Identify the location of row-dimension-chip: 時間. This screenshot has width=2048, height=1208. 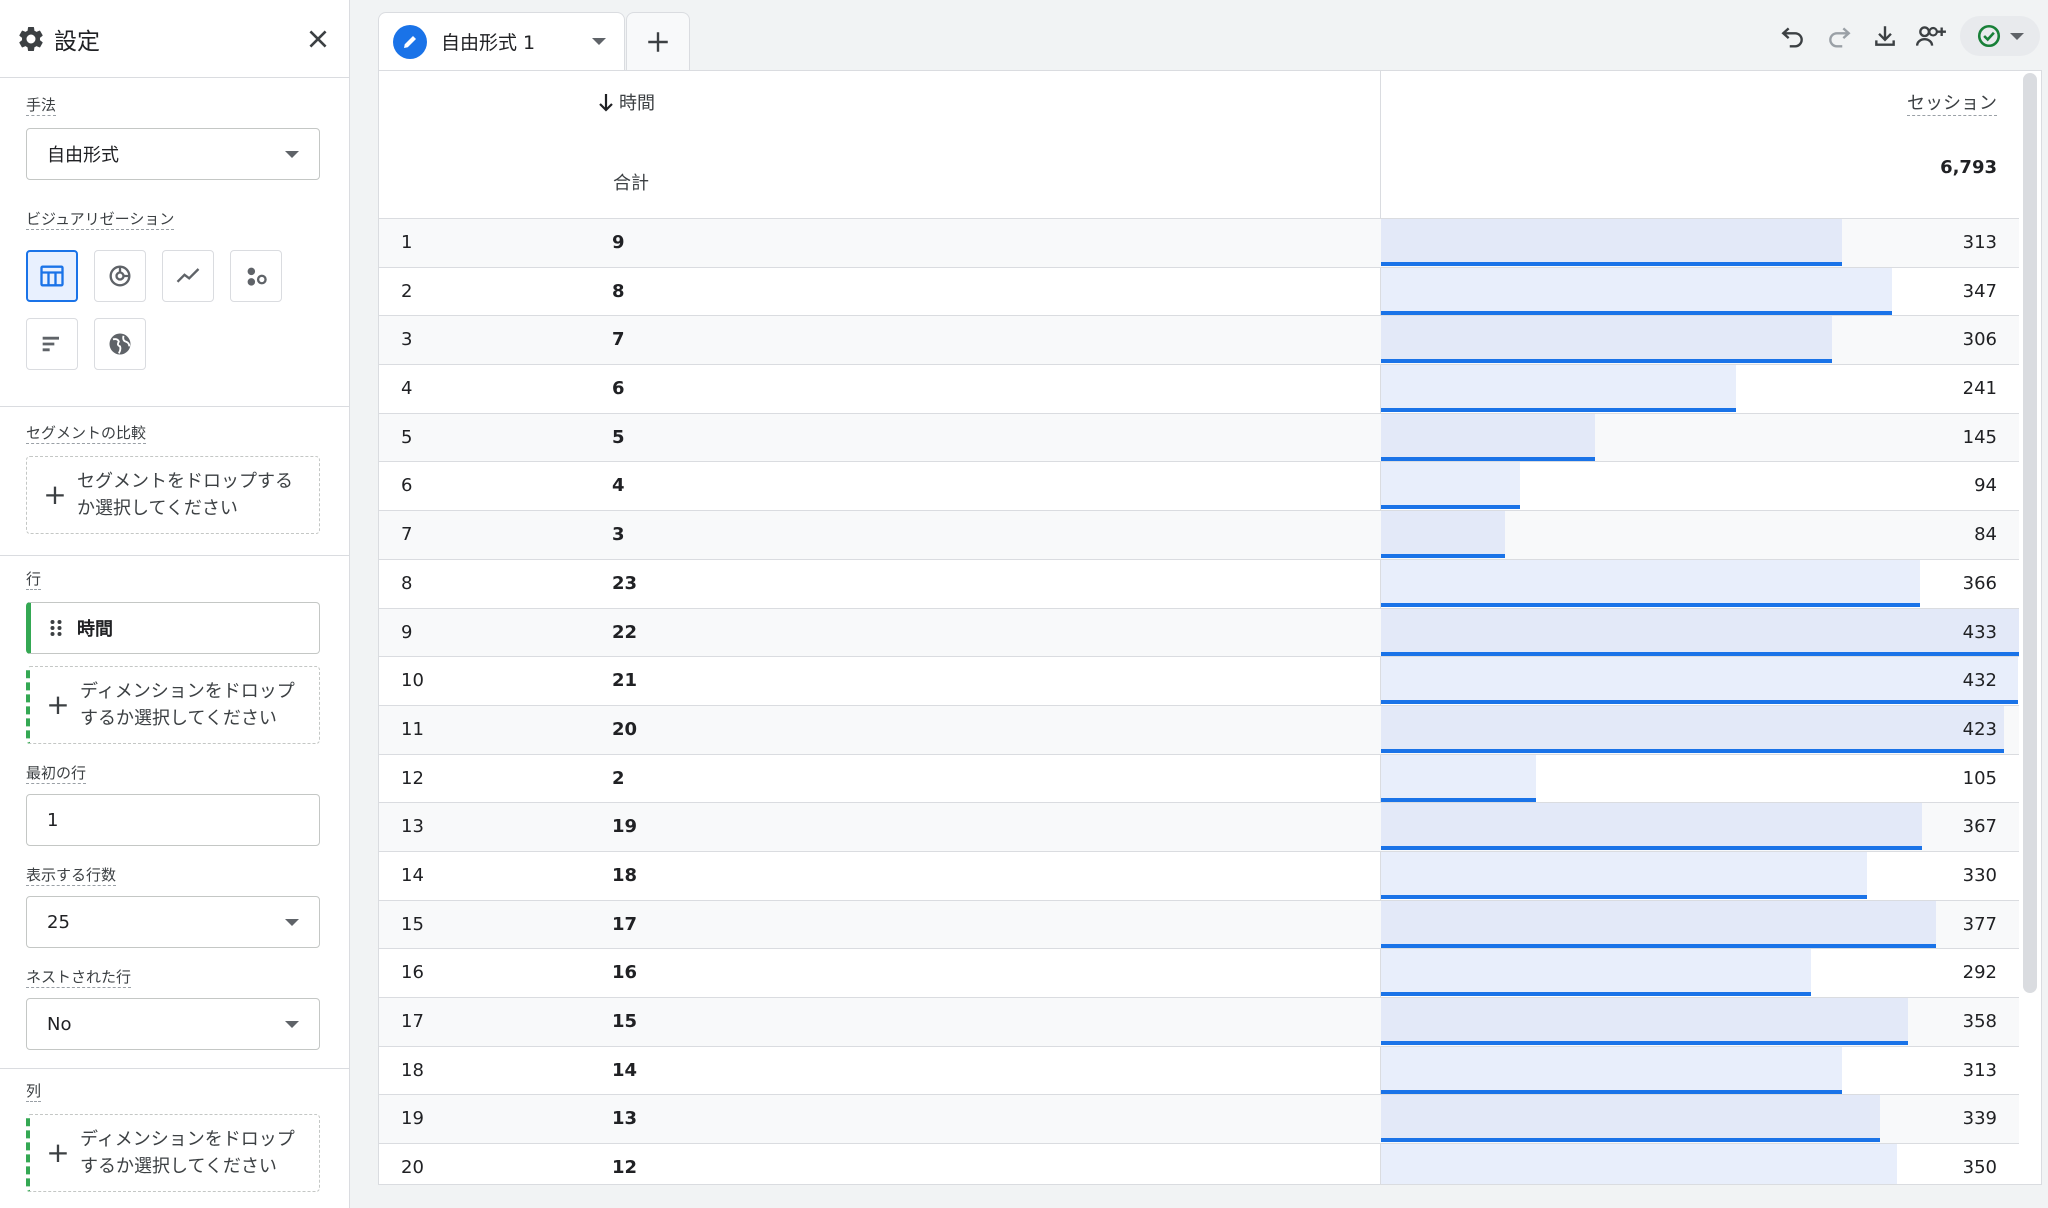
(173, 628).